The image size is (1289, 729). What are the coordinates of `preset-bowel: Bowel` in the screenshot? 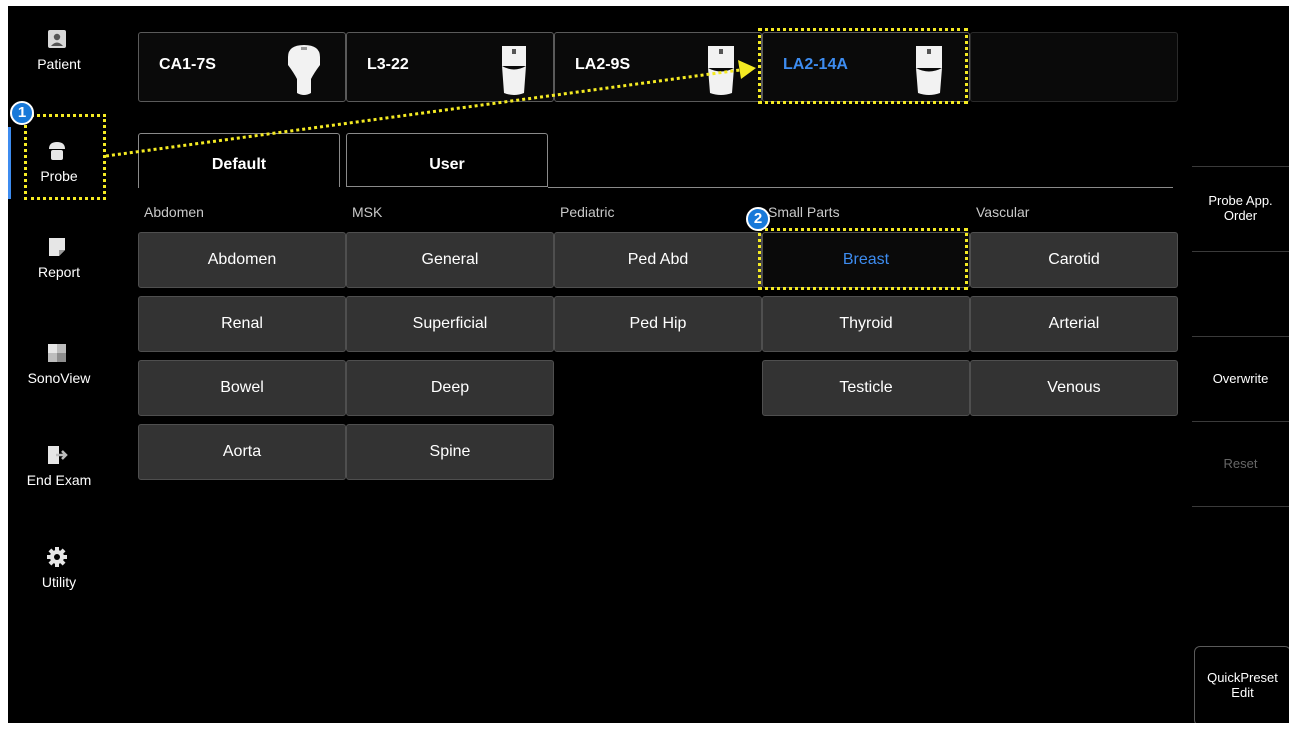 It's located at (242, 388).